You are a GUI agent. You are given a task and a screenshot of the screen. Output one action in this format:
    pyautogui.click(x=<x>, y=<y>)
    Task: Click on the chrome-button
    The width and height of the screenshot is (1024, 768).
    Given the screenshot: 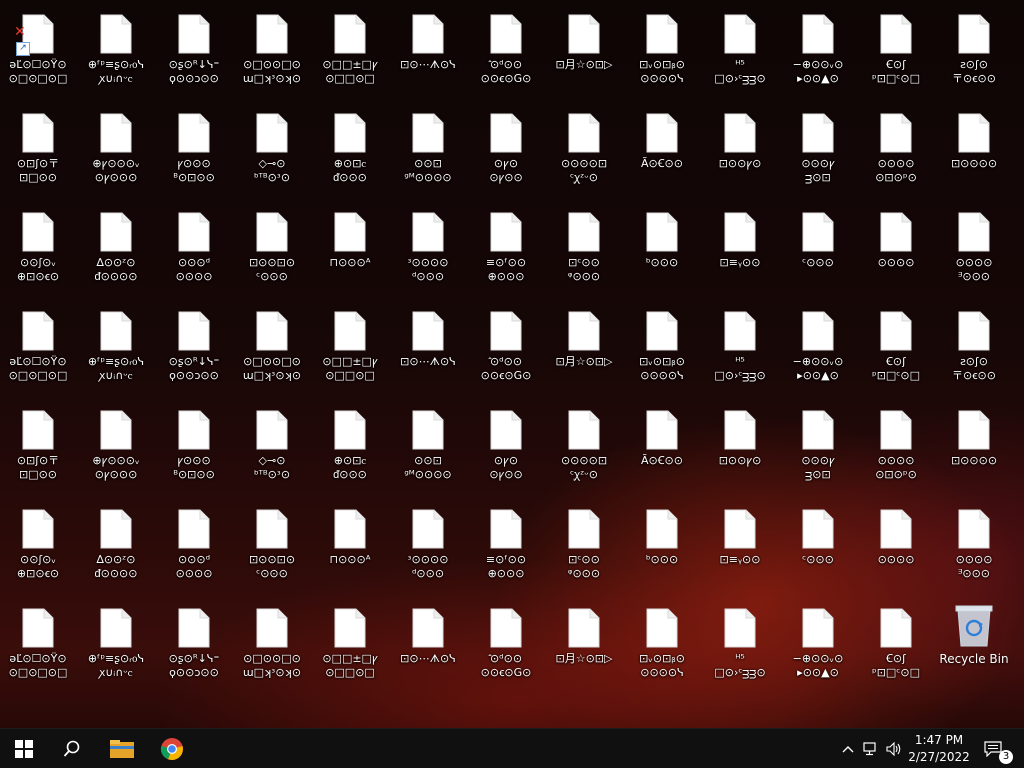 What is the action you would take?
    pyautogui.click(x=172, y=748)
    